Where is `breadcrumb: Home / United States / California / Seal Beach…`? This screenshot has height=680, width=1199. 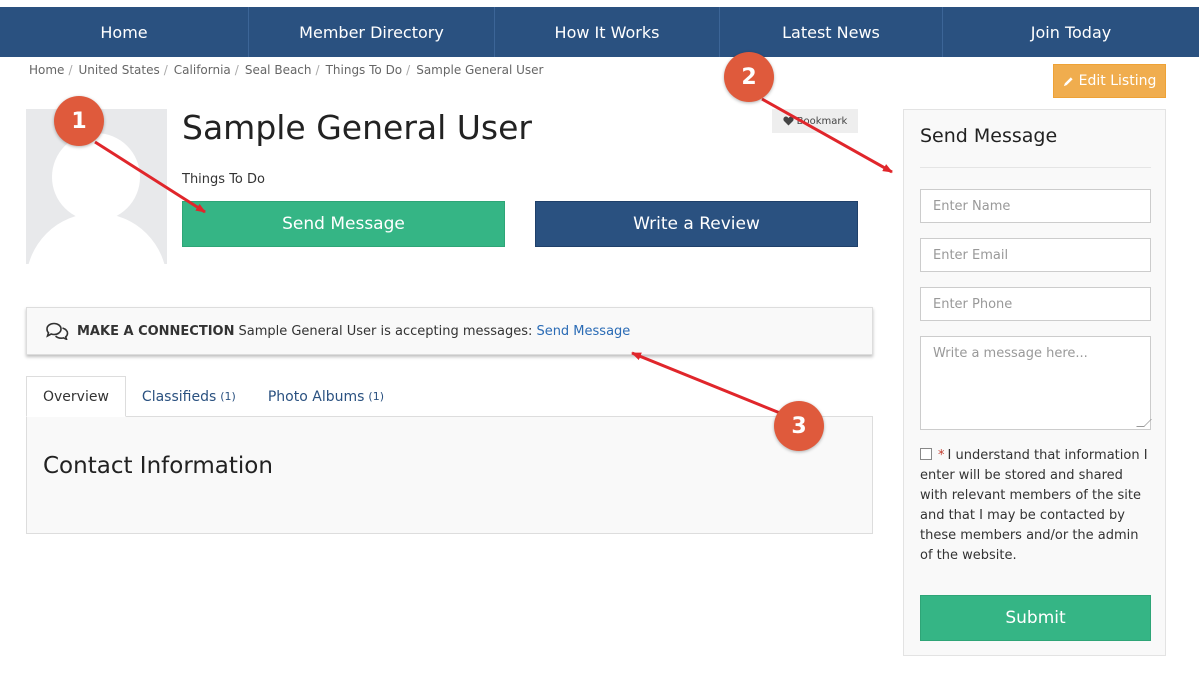 breadcrumb: Home / United States / California / Seal Beach… is located at coordinates (286, 70).